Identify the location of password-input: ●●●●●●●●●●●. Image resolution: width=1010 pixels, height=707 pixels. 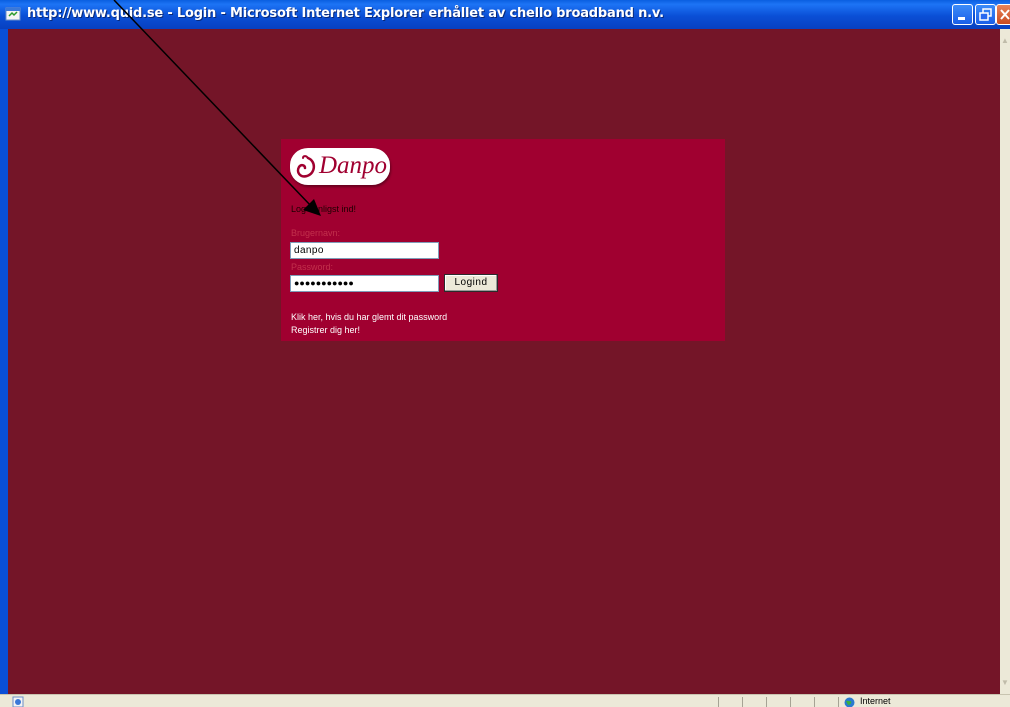
(364, 283).